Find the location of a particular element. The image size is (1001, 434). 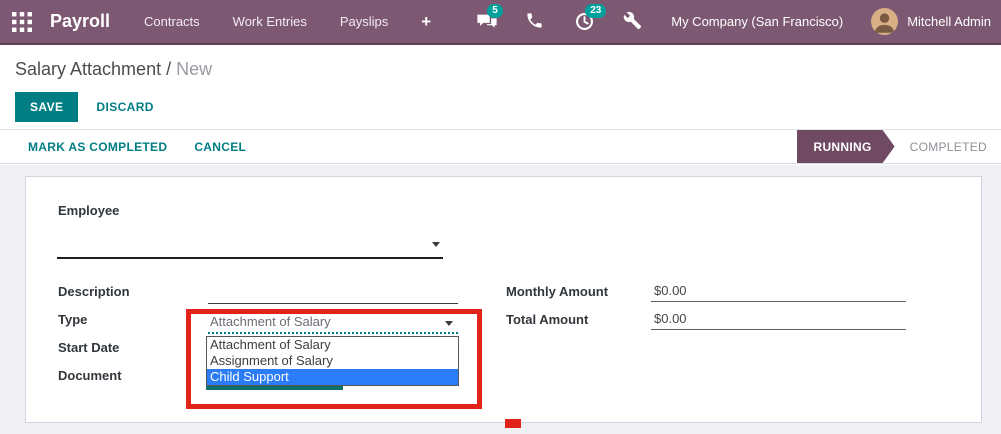

type-option-child-support: Child Support is located at coordinates (332, 377).